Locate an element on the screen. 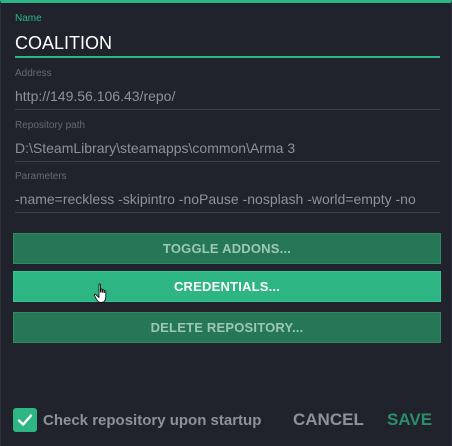  checkmark-icon is located at coordinates (25, 420).